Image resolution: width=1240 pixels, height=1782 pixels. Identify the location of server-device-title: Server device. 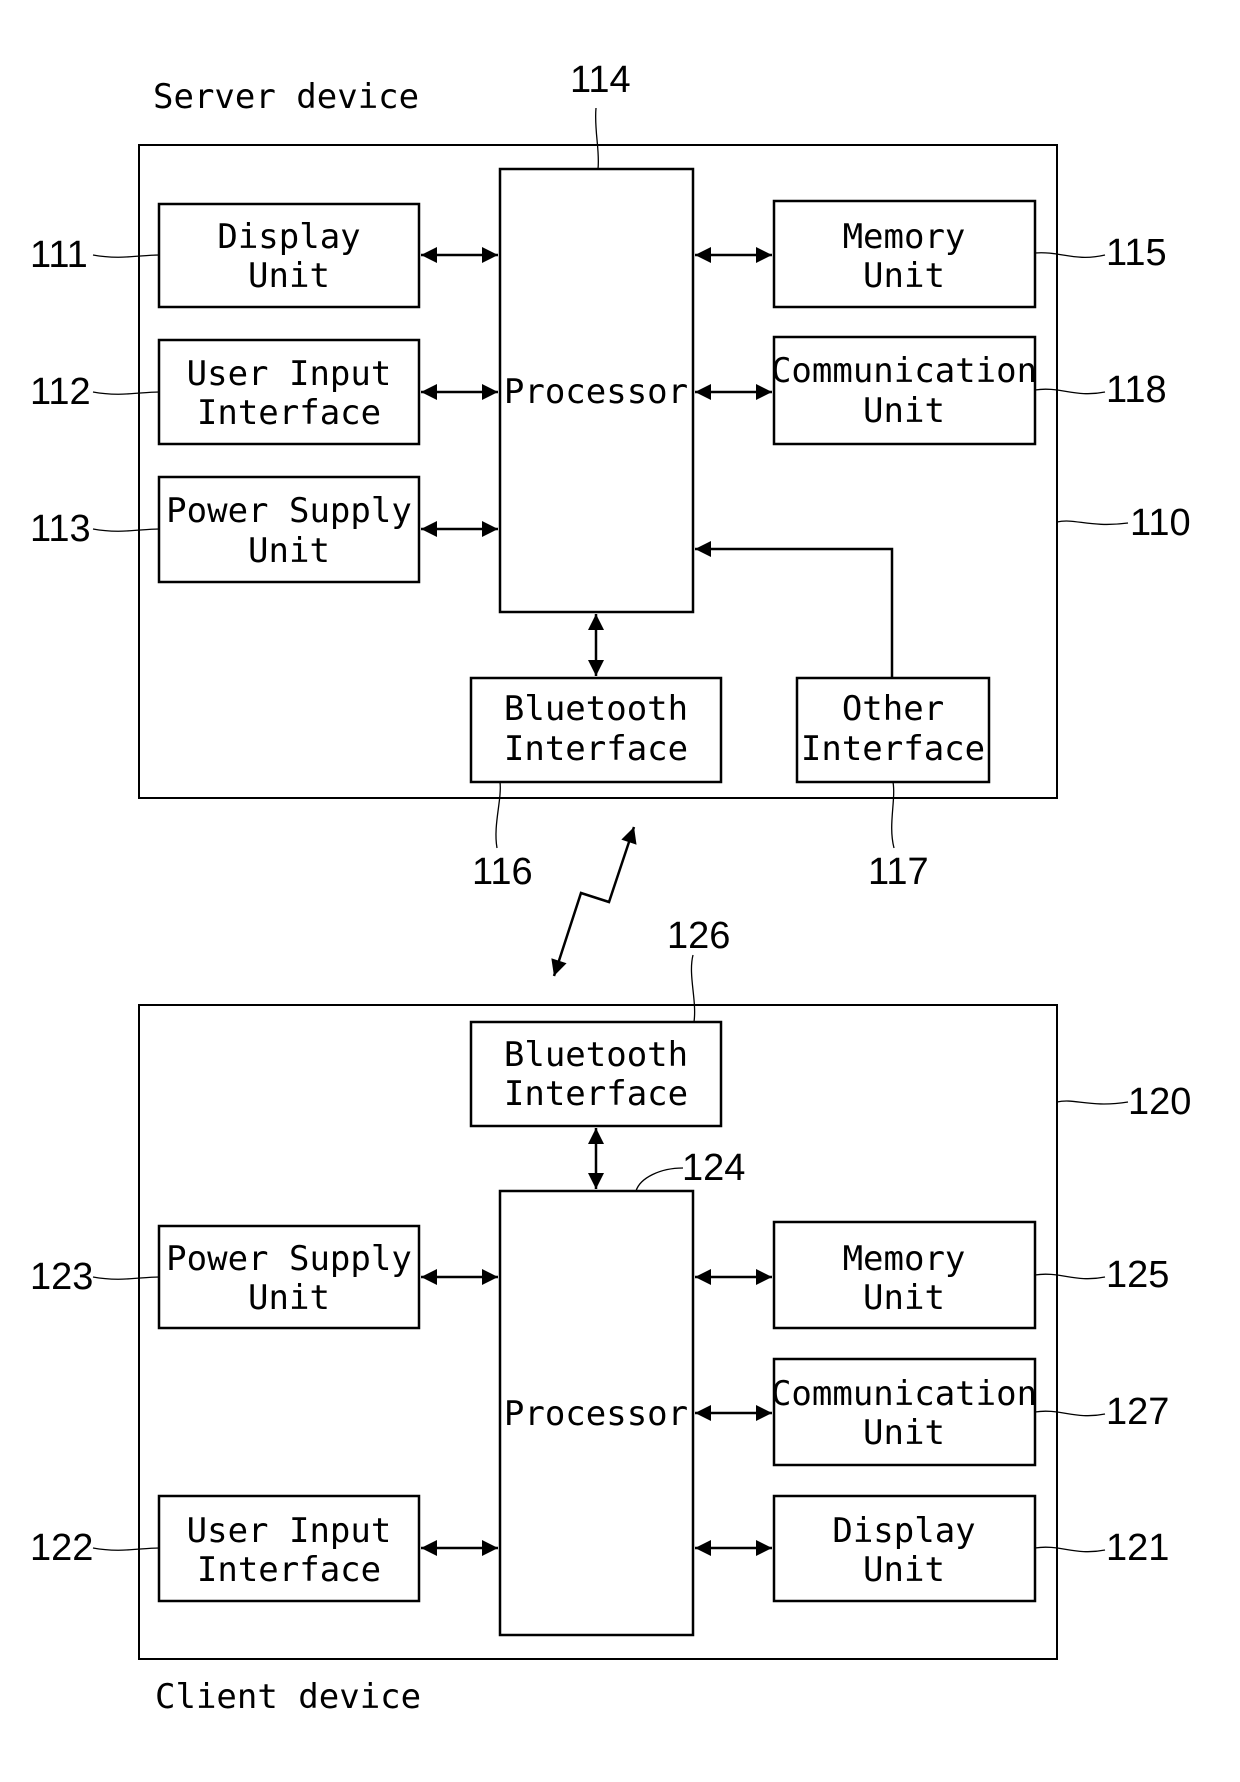
(286, 97).